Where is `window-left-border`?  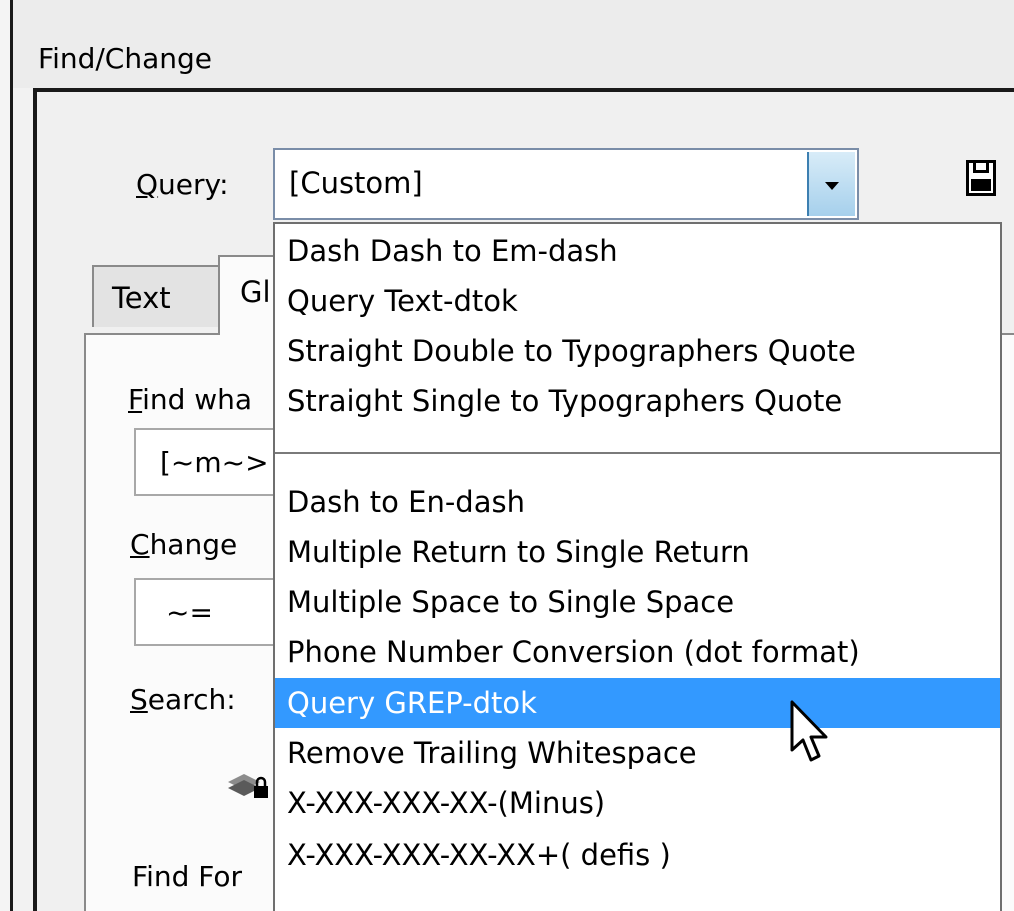
window-left-border is located at coordinates (11, 455).